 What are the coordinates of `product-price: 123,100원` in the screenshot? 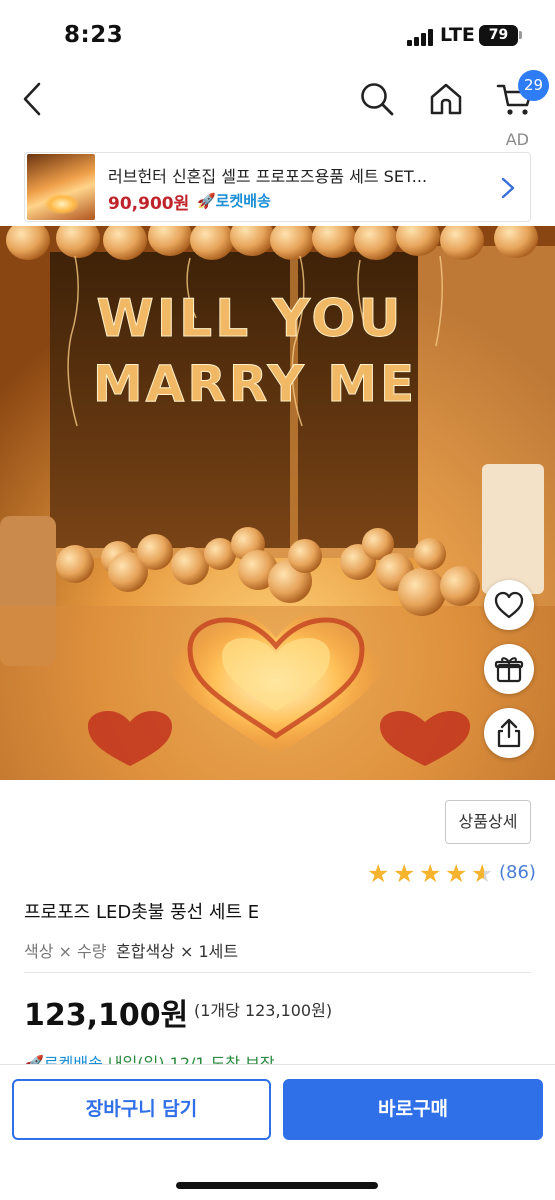 It's located at (106, 1015).